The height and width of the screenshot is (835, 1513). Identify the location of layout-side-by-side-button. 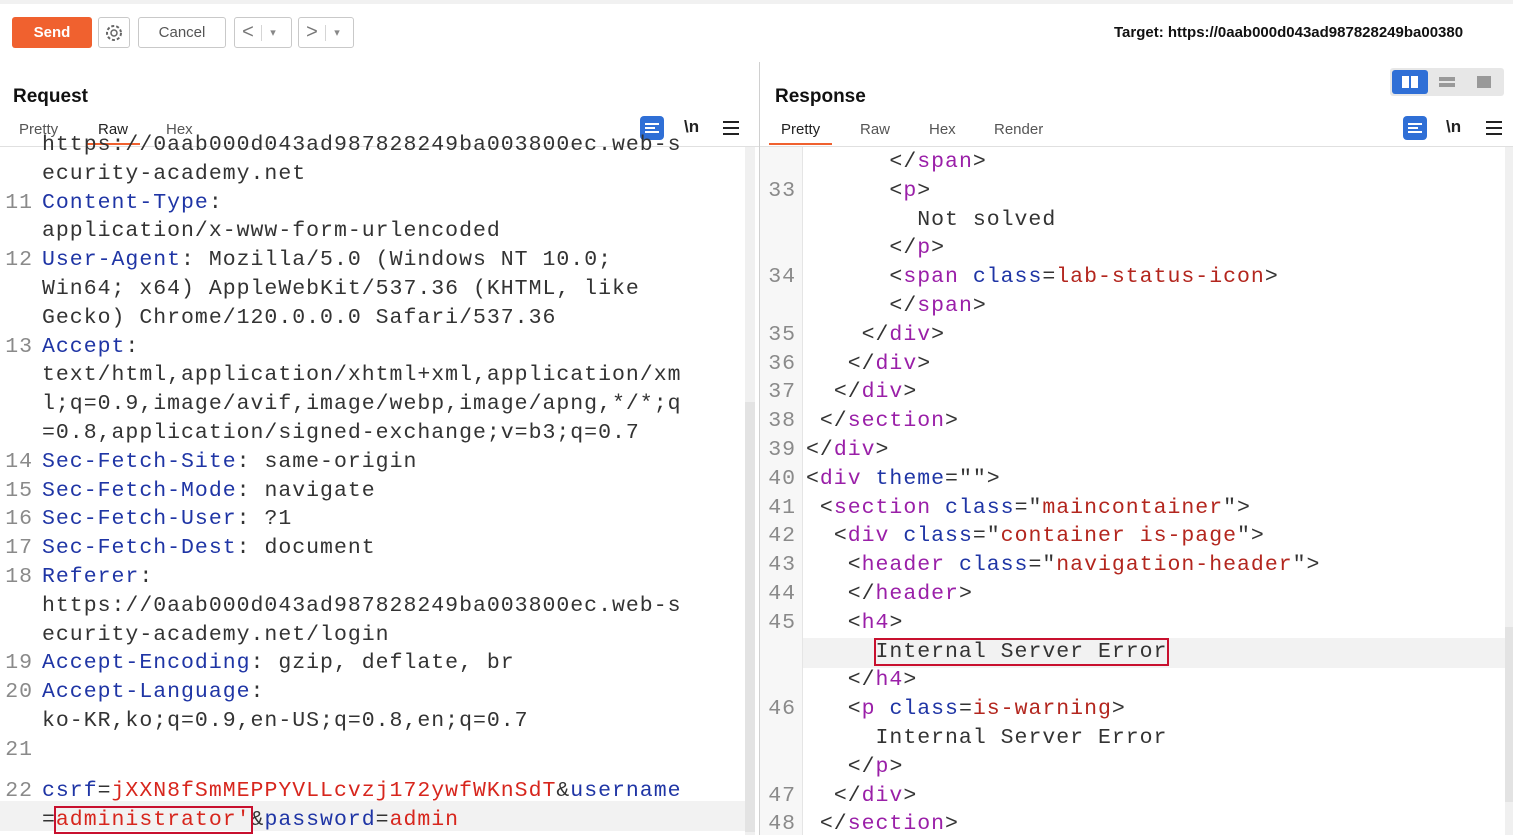
(1410, 82).